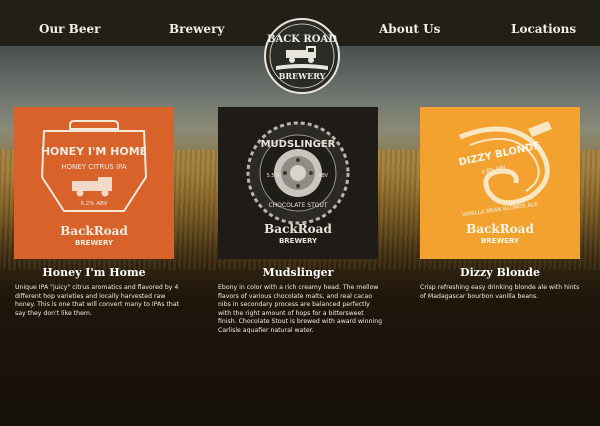  What do you see at coordinates (196, 29) in the screenshot?
I see `nav-brewery: Brewery` at bounding box center [196, 29].